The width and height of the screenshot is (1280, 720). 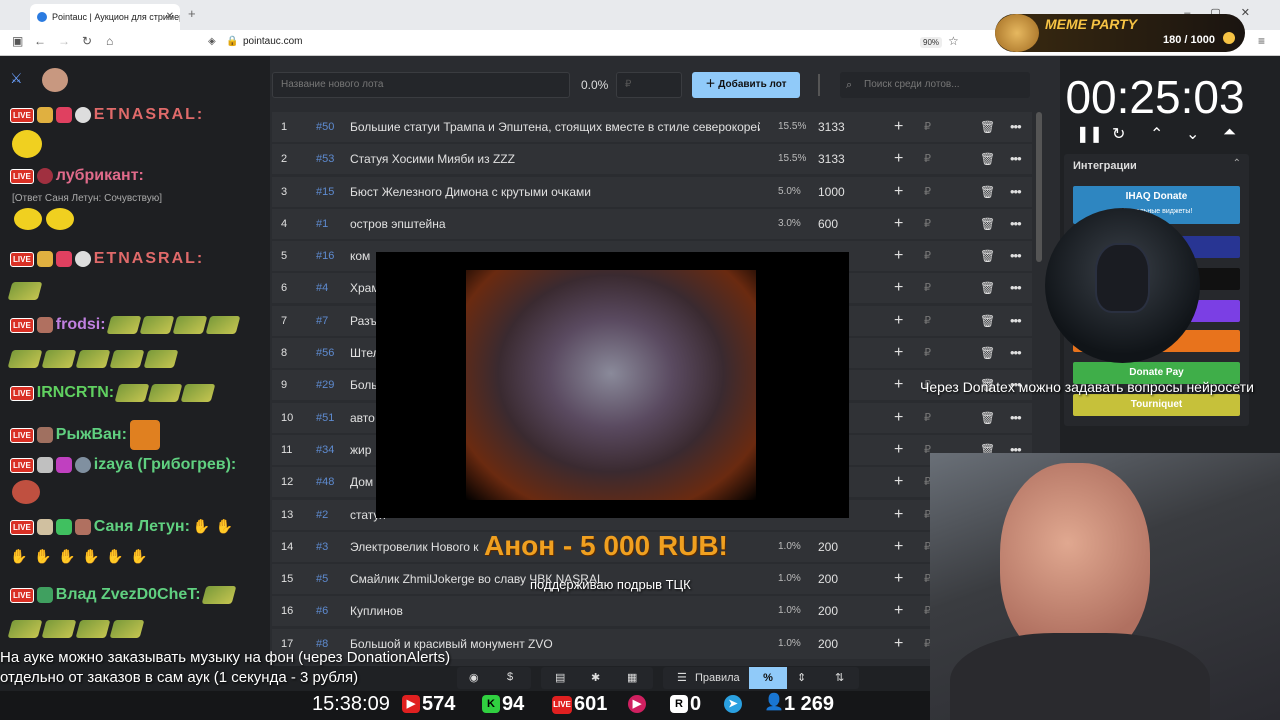 I want to click on save-icon: ▤, so click(x=560, y=677).